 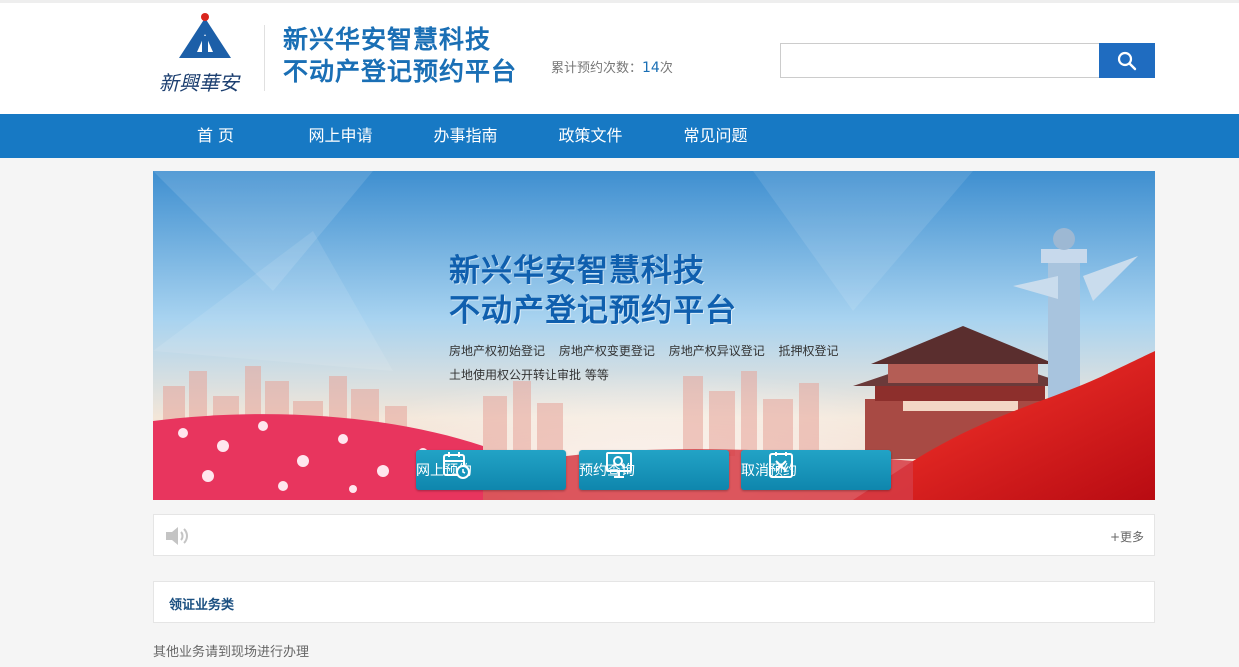 I want to click on counter-unit: 次, so click(x=666, y=68).